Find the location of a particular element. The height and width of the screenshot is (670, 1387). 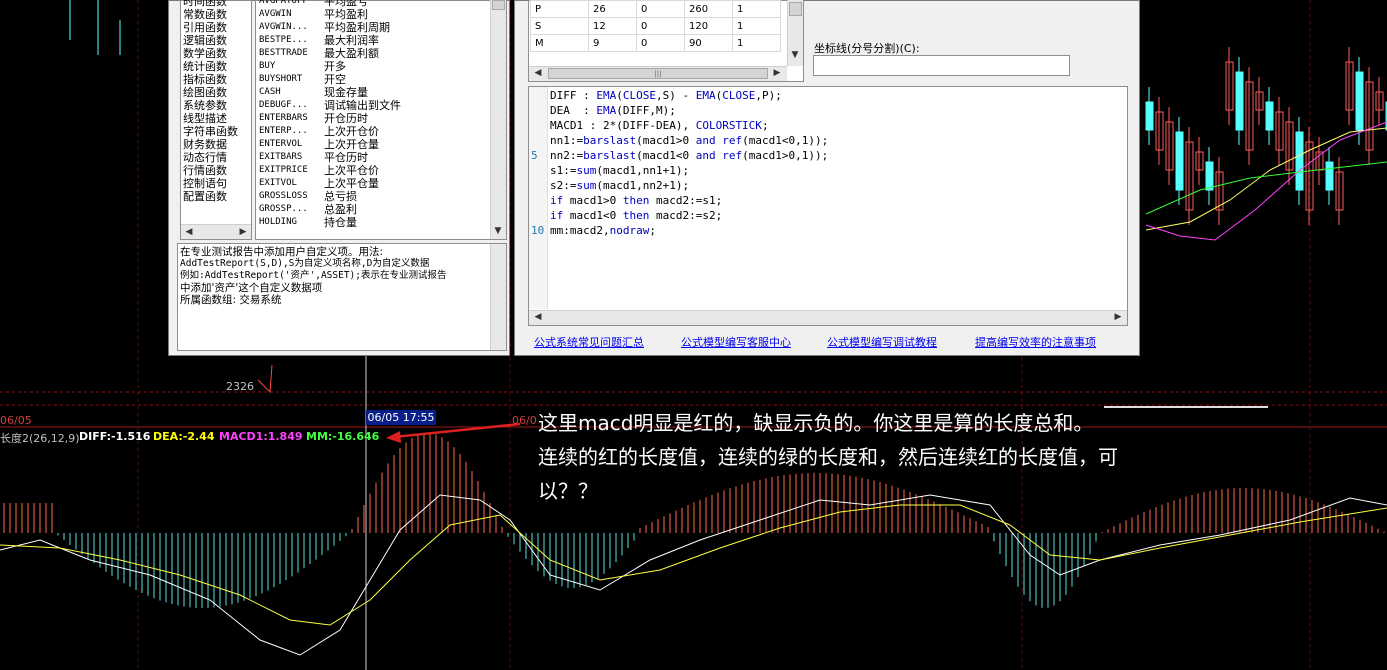

function-item: BESTPE... 最大利润率 is located at coordinates (379, 40).